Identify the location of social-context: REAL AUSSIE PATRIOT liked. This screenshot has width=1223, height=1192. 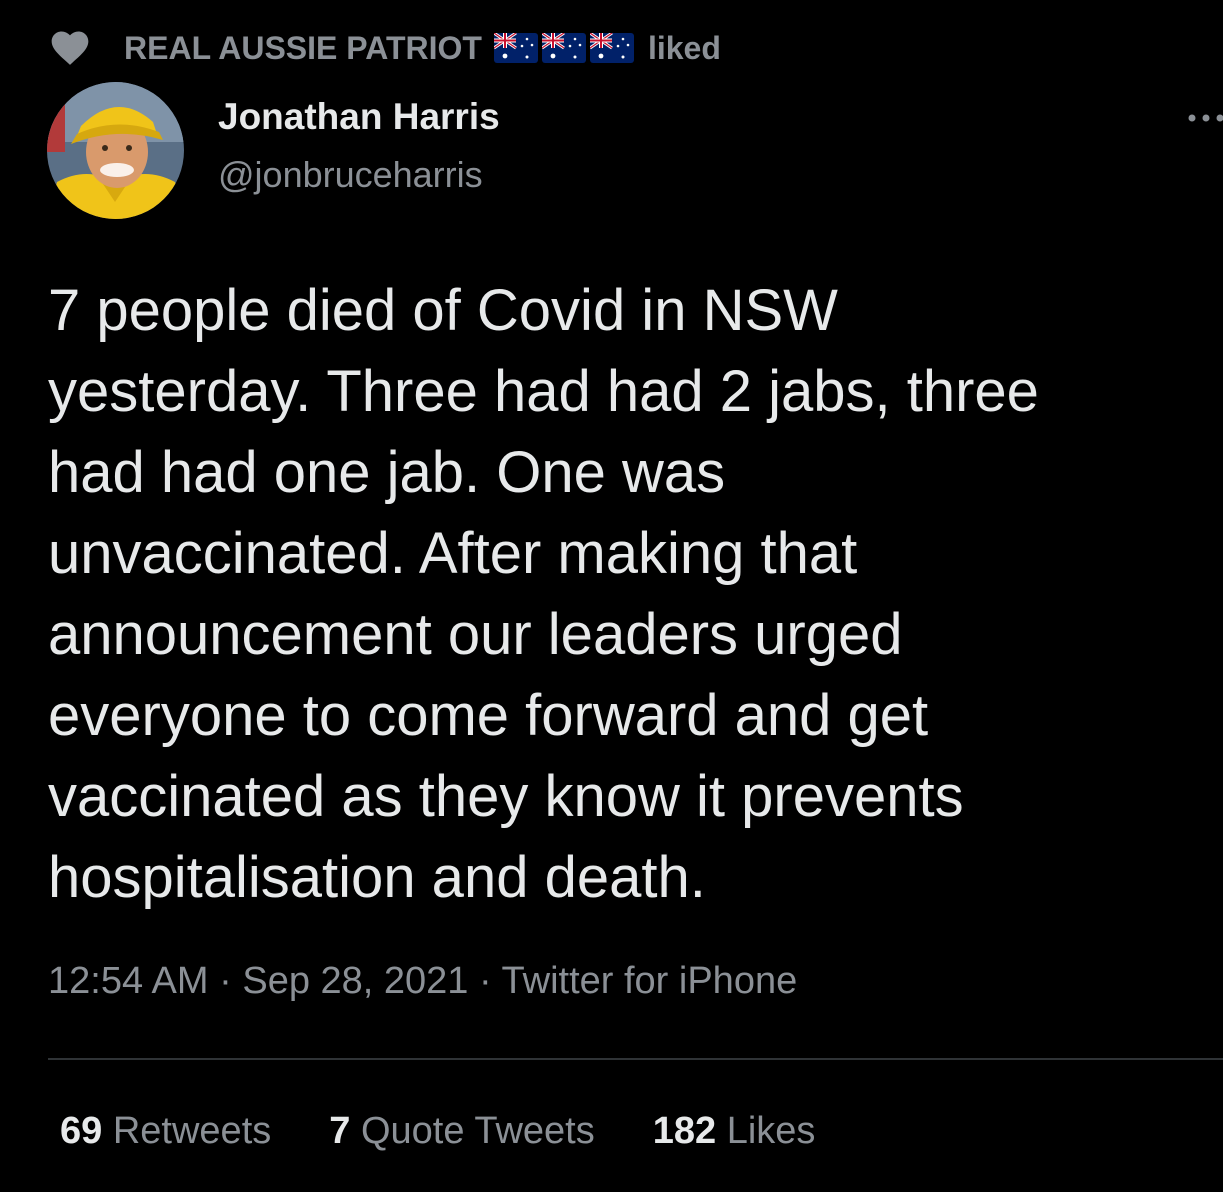
(384, 48).